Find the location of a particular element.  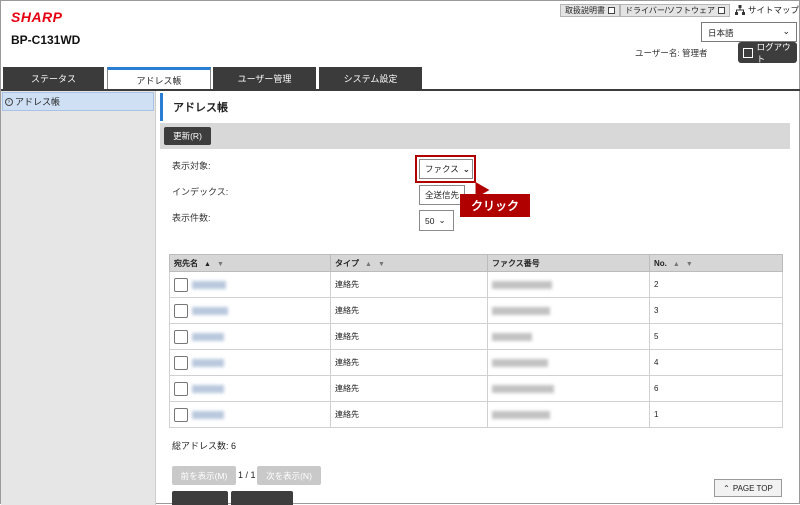

main-tabs: ステータス アドレス帳 ユーザー管理 システム設定 is located at coordinates (400, 78).